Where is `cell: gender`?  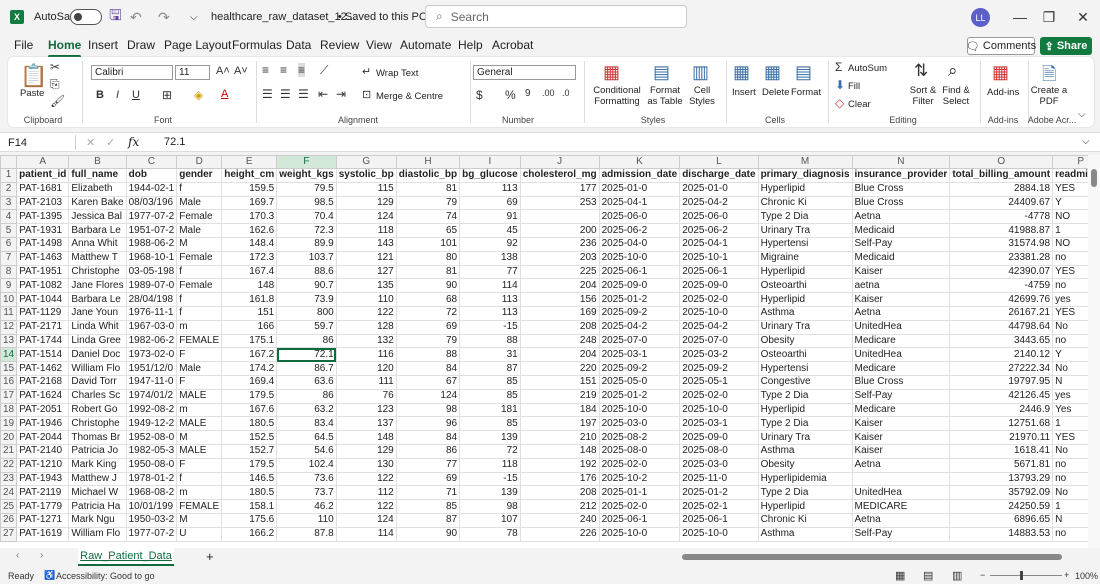
cell: gender is located at coordinates (199, 175).